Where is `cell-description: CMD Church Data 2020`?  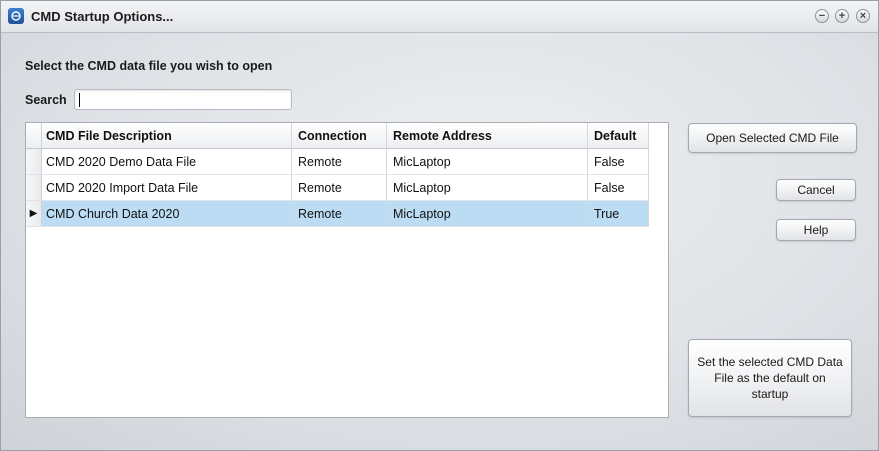 cell-description: CMD Church Data 2020 is located at coordinates (167, 214).